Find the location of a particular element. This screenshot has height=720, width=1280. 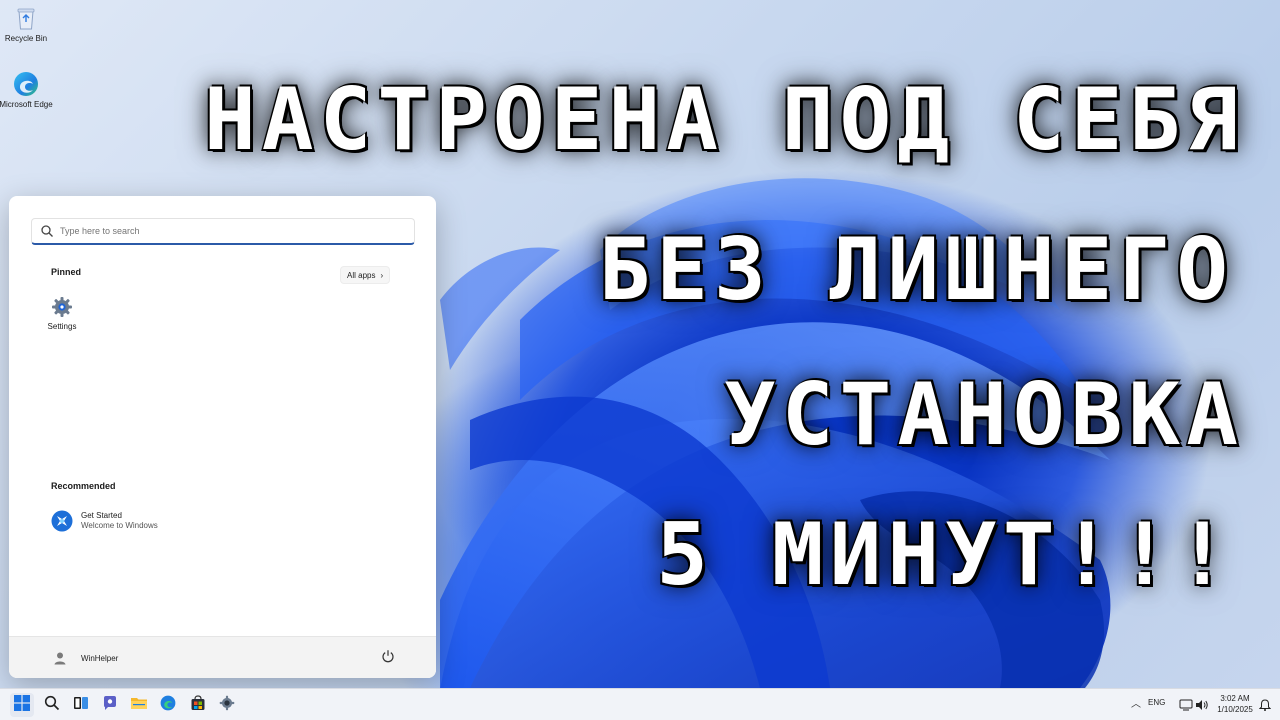

clock-time: 3:02 AM is located at coordinates (1235, 698).